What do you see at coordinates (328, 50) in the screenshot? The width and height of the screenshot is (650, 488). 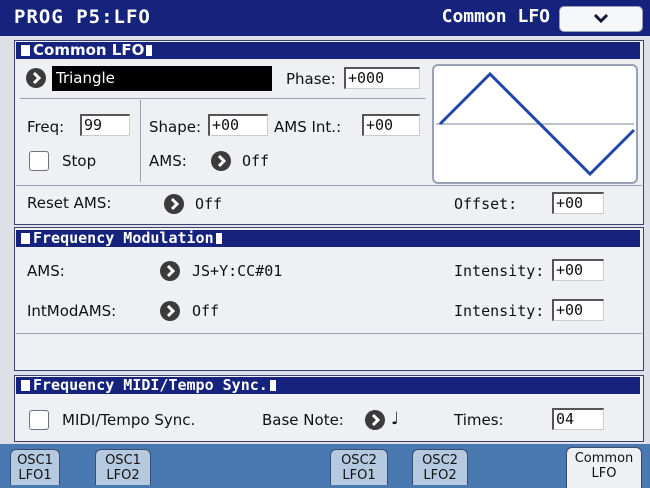 I see `common-lfo-header: Common LFO` at bounding box center [328, 50].